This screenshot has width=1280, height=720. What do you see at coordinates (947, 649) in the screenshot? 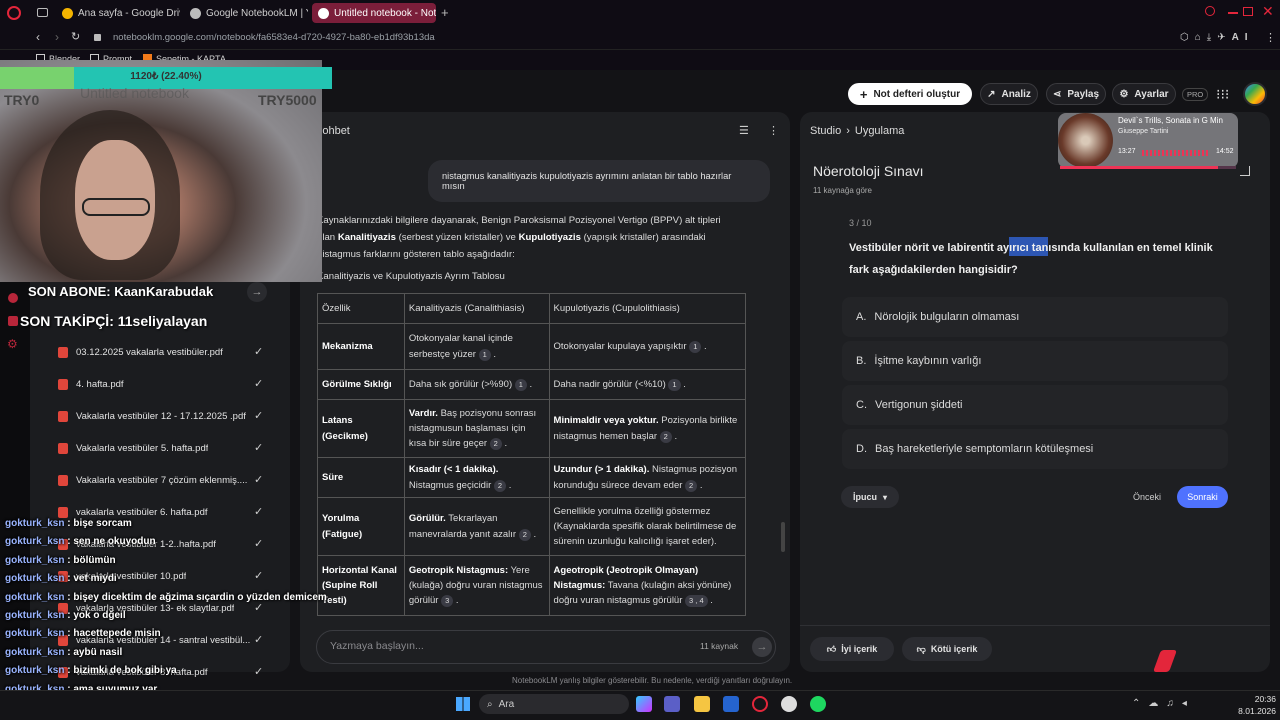
I see `bad-content-button: 👎︎ Kötü içerik` at bounding box center [947, 649].